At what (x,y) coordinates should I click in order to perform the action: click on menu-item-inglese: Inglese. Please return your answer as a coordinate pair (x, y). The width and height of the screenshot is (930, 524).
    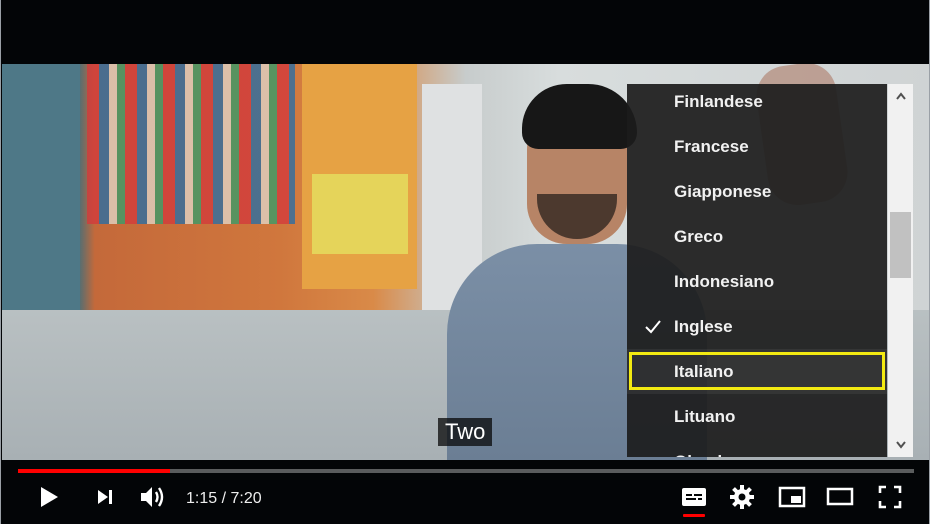
    Looking at the image, I should click on (757, 326).